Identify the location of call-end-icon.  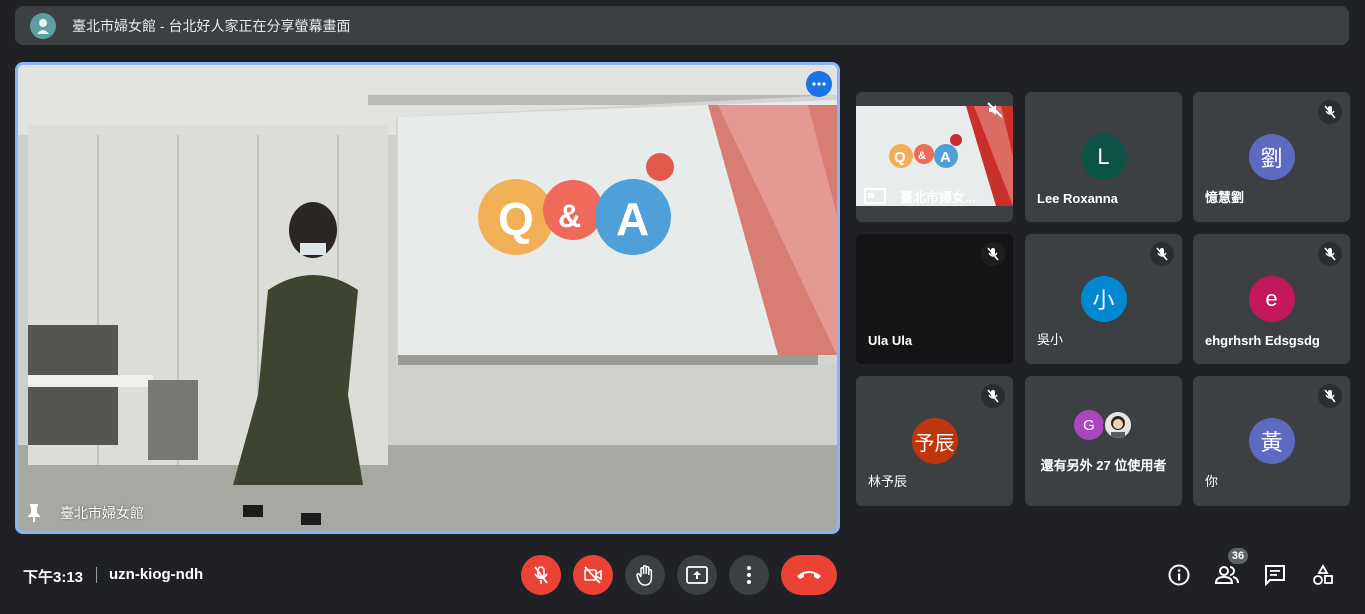
(809, 575).